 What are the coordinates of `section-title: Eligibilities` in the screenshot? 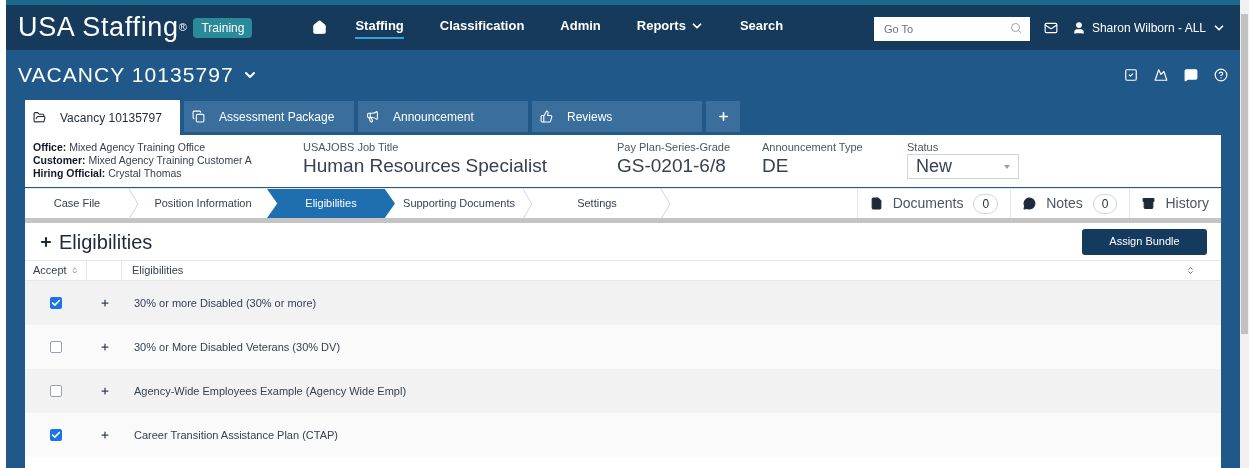 It's located at (106, 242).